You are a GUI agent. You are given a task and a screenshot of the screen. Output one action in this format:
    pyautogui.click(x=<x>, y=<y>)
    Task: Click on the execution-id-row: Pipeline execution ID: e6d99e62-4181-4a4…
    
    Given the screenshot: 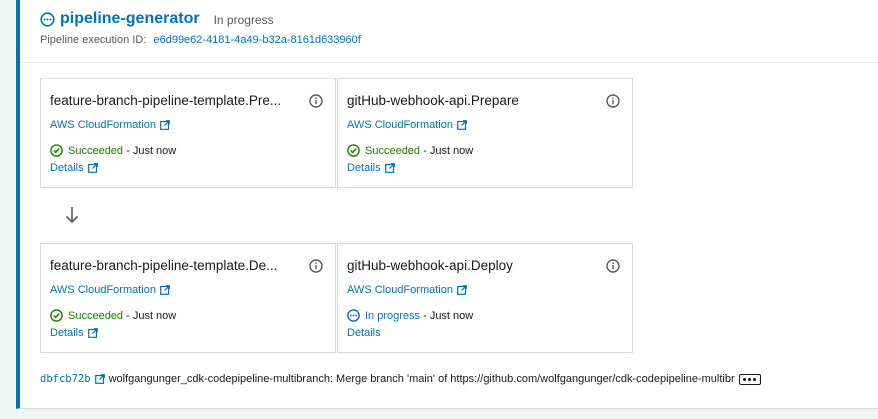 What is the action you would take?
    pyautogui.click(x=459, y=40)
    